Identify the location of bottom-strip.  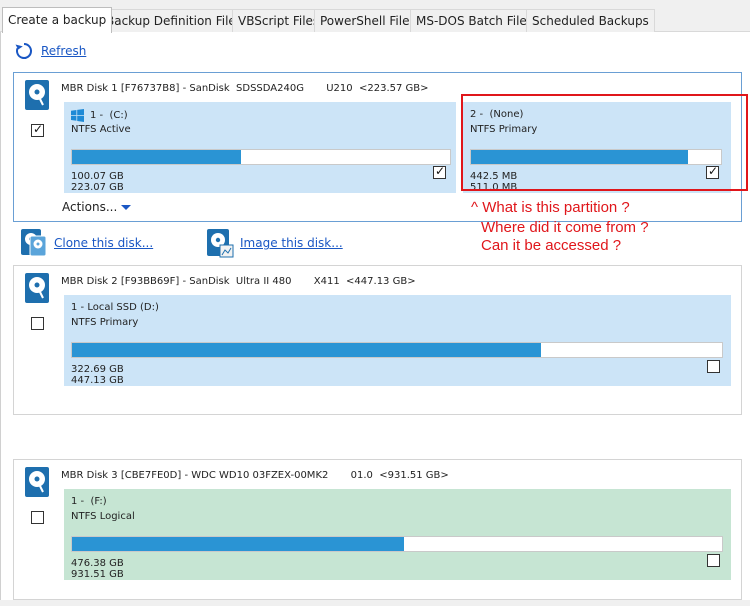
(375, 603).